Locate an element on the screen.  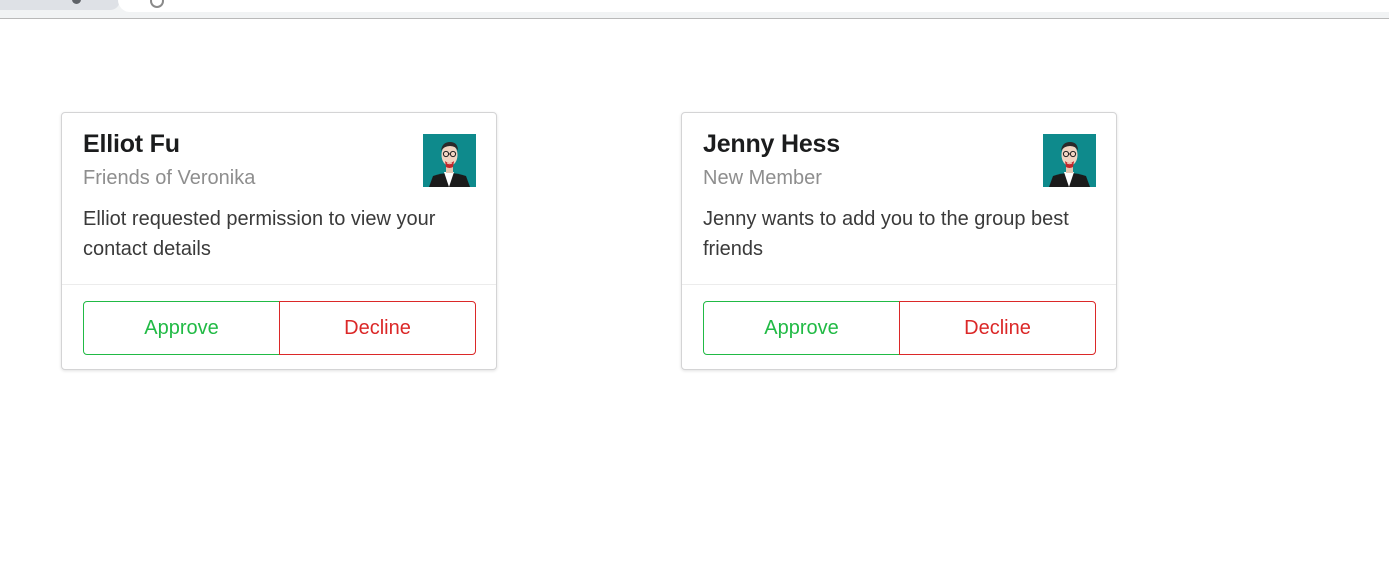
address-bar-edge is located at coordinates (753, 6).